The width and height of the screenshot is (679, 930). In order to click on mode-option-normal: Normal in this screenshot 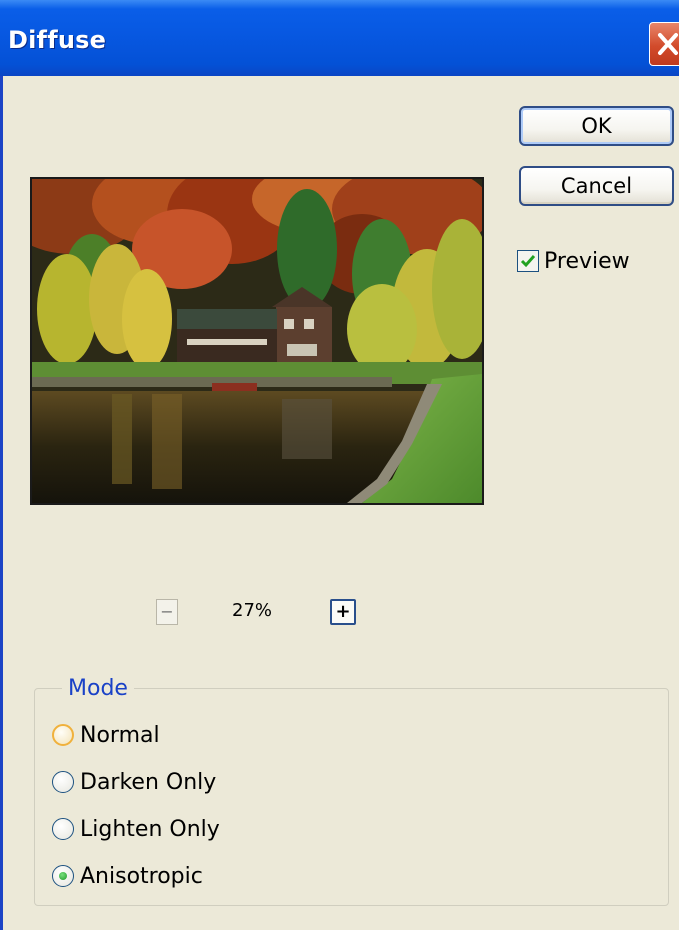, I will do `click(106, 735)`.